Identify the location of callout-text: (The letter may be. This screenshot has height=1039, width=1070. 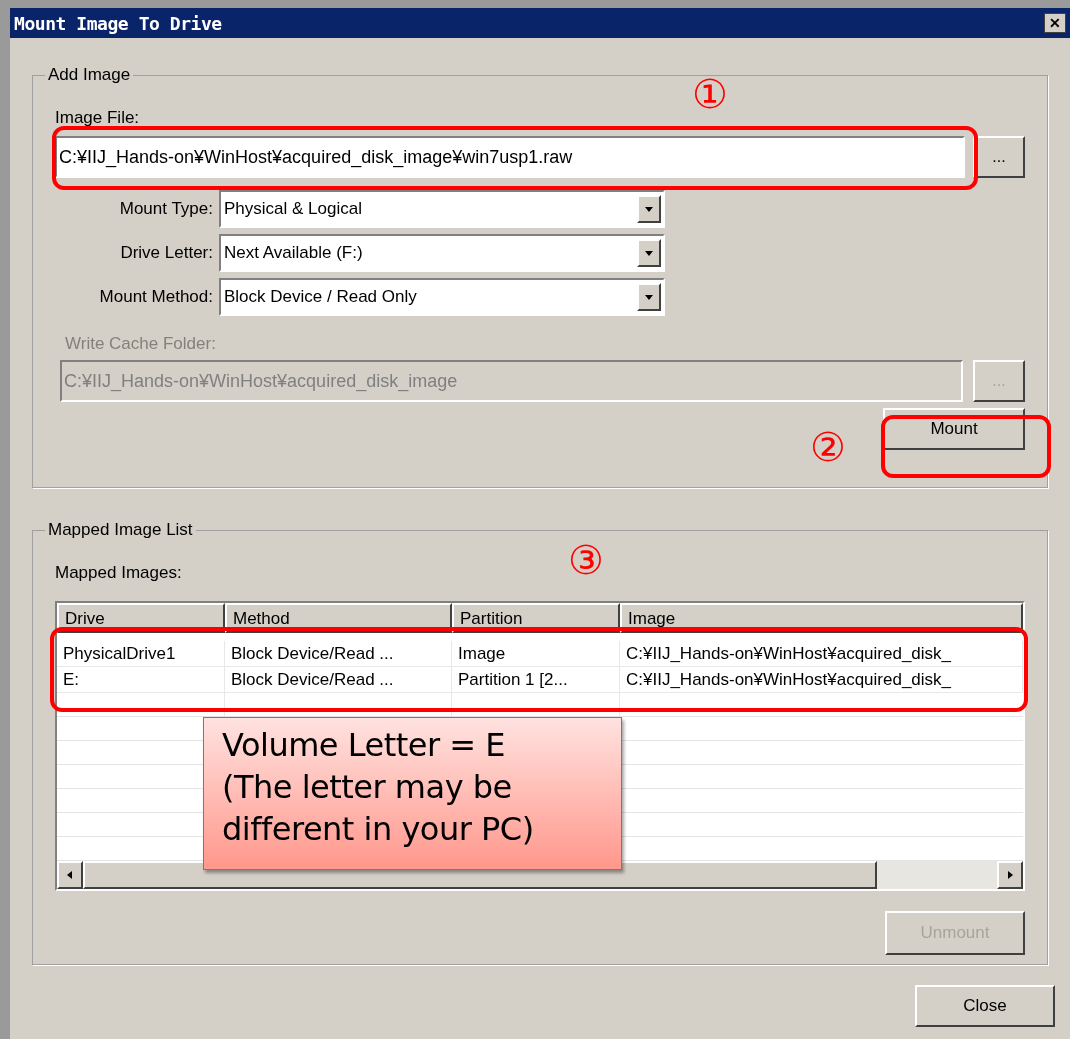
(367, 787).